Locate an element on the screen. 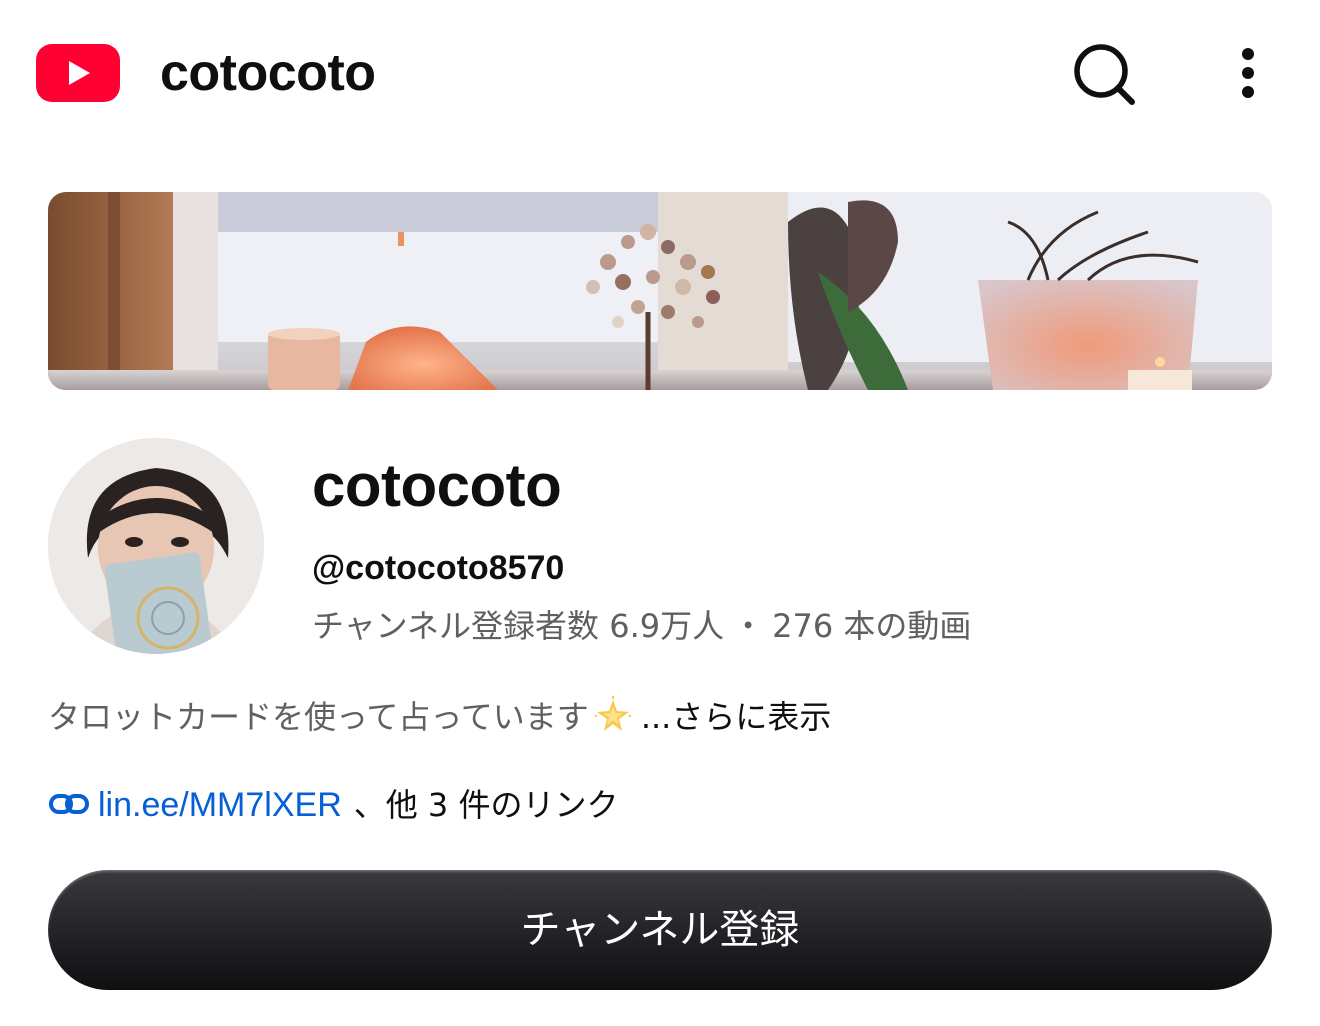 The width and height of the screenshot is (1320, 1026). search-button is located at coordinates (1104, 74).